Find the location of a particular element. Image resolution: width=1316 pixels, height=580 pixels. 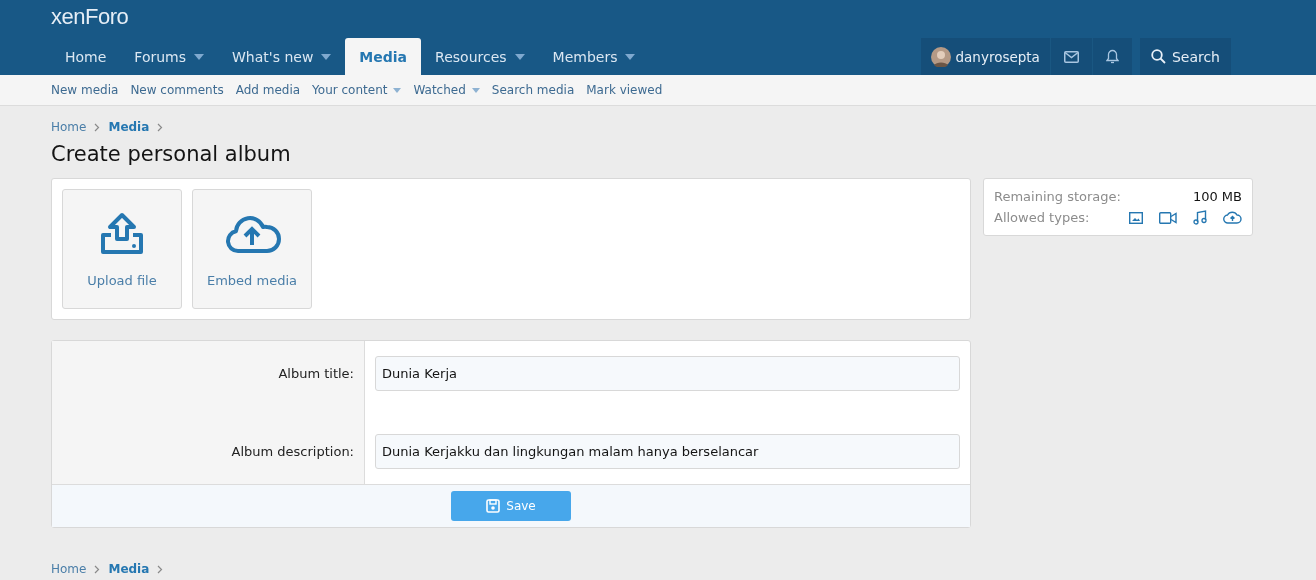

subnav-link: Add media is located at coordinates (268, 90).